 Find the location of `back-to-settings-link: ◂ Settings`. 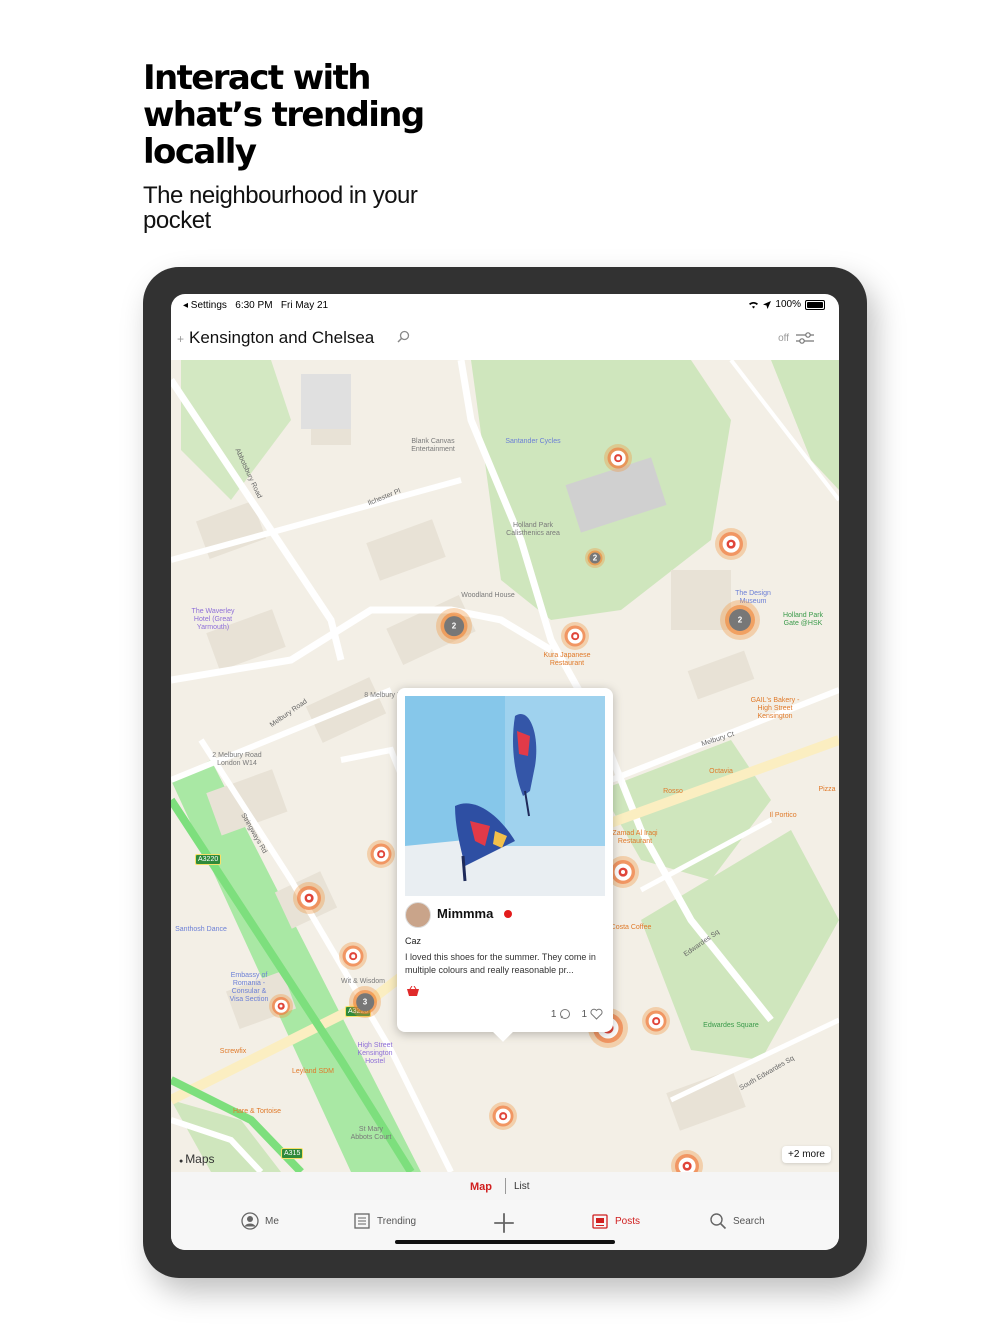

back-to-settings-link: ◂ Settings is located at coordinates (205, 305).